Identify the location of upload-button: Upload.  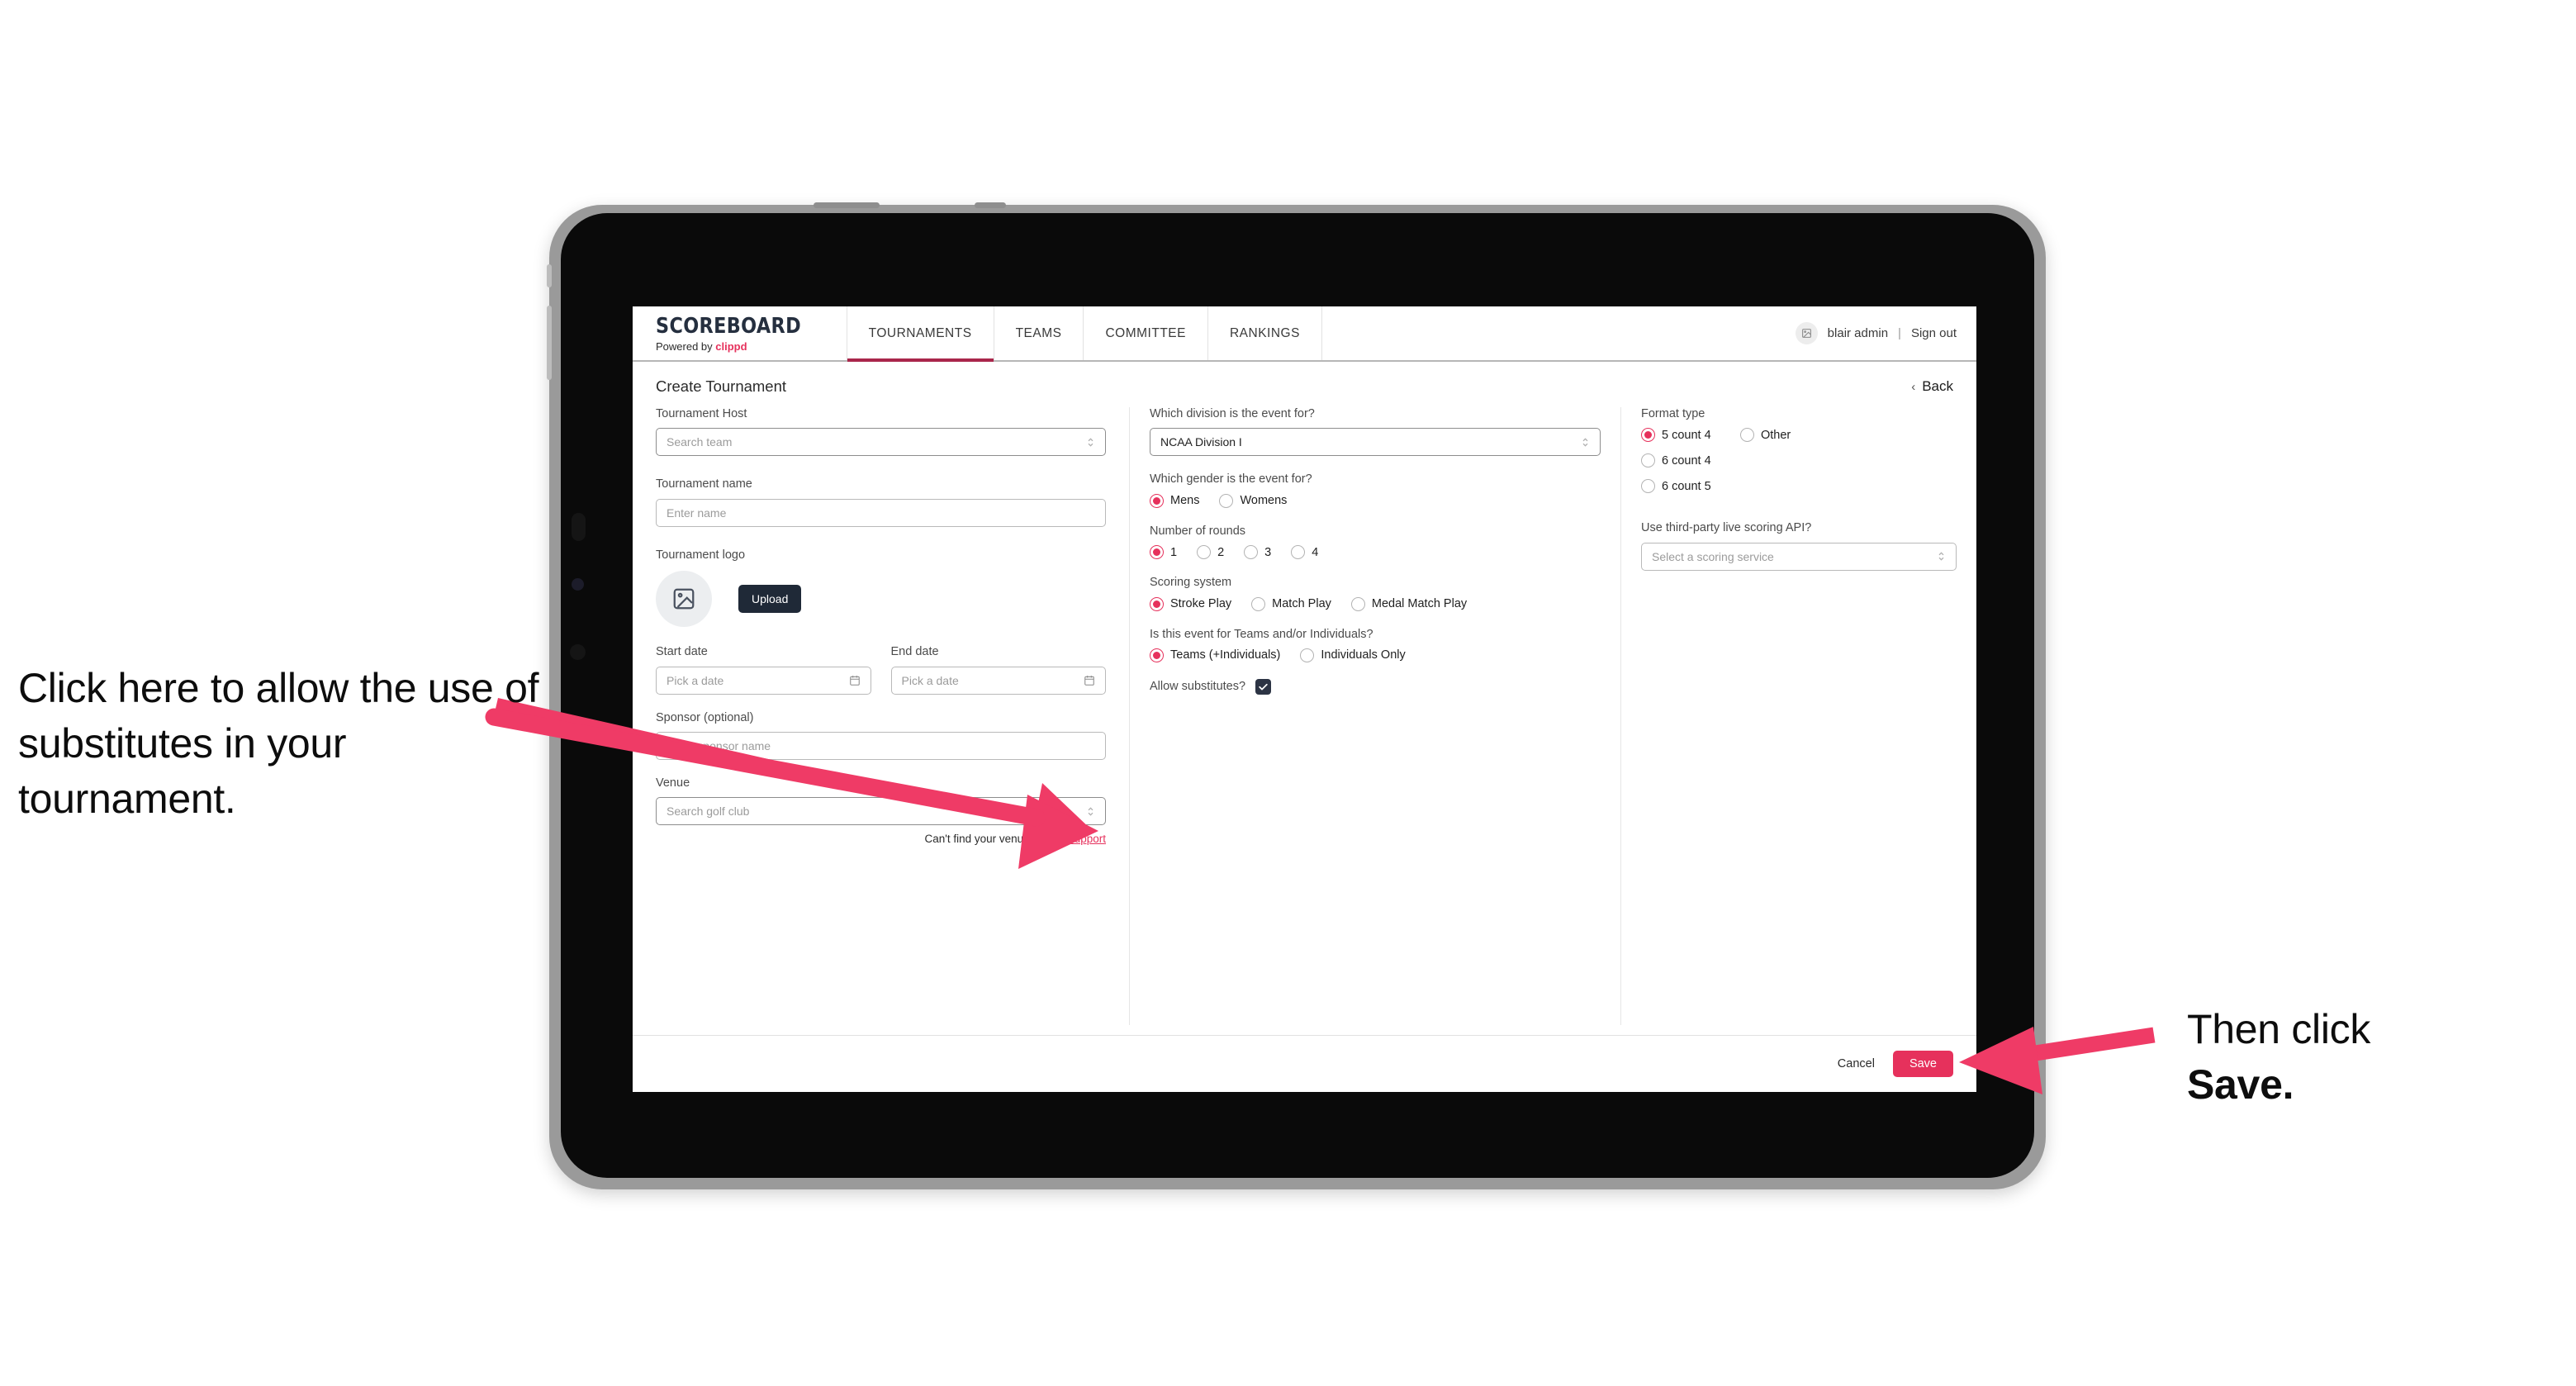
(770, 599).